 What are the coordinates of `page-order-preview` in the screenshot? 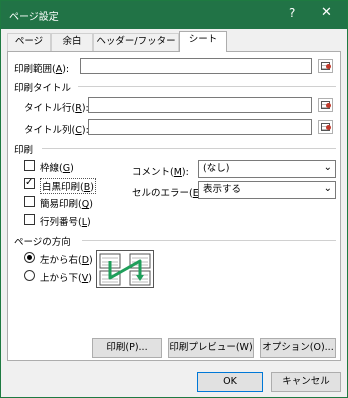 It's located at (125, 269).